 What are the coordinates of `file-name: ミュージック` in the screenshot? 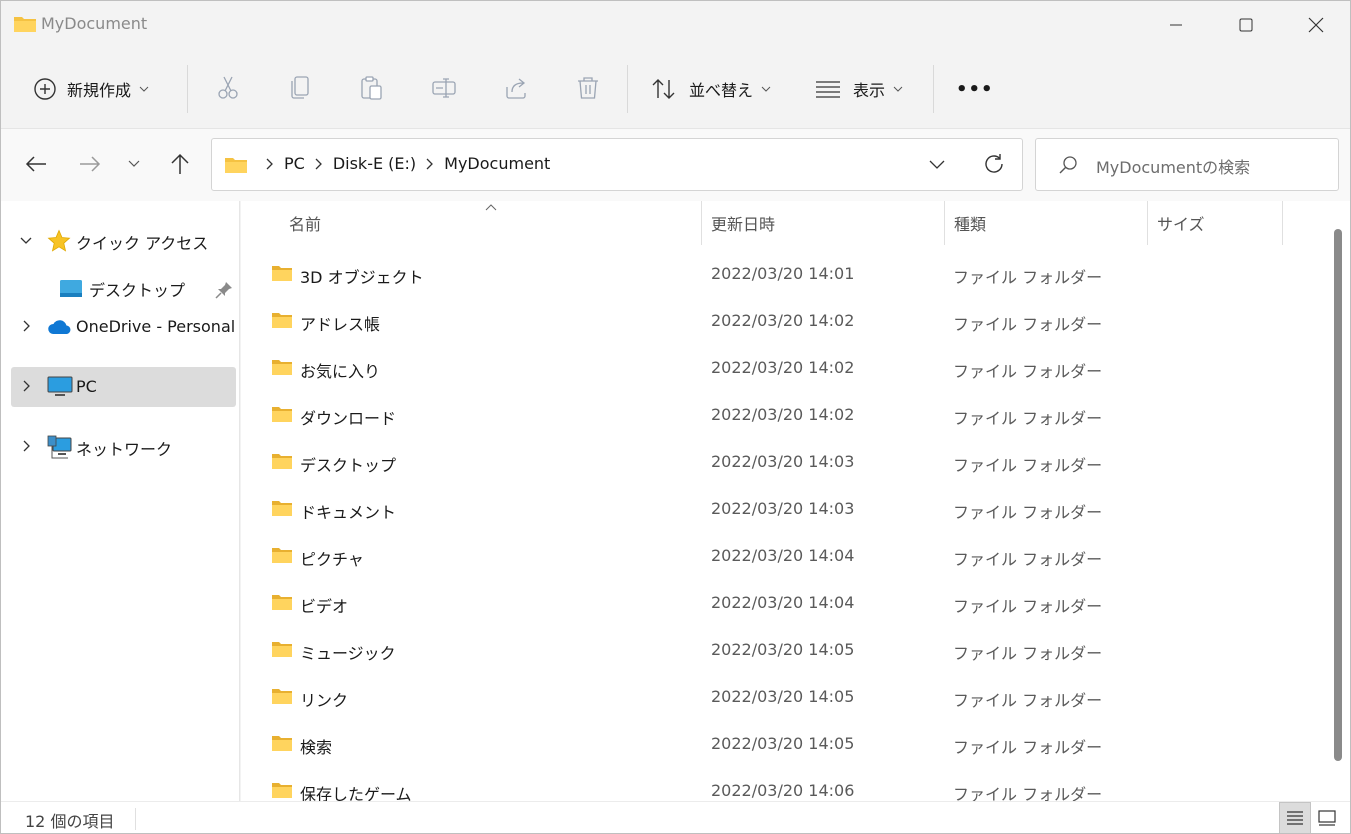 It's located at (348, 653).